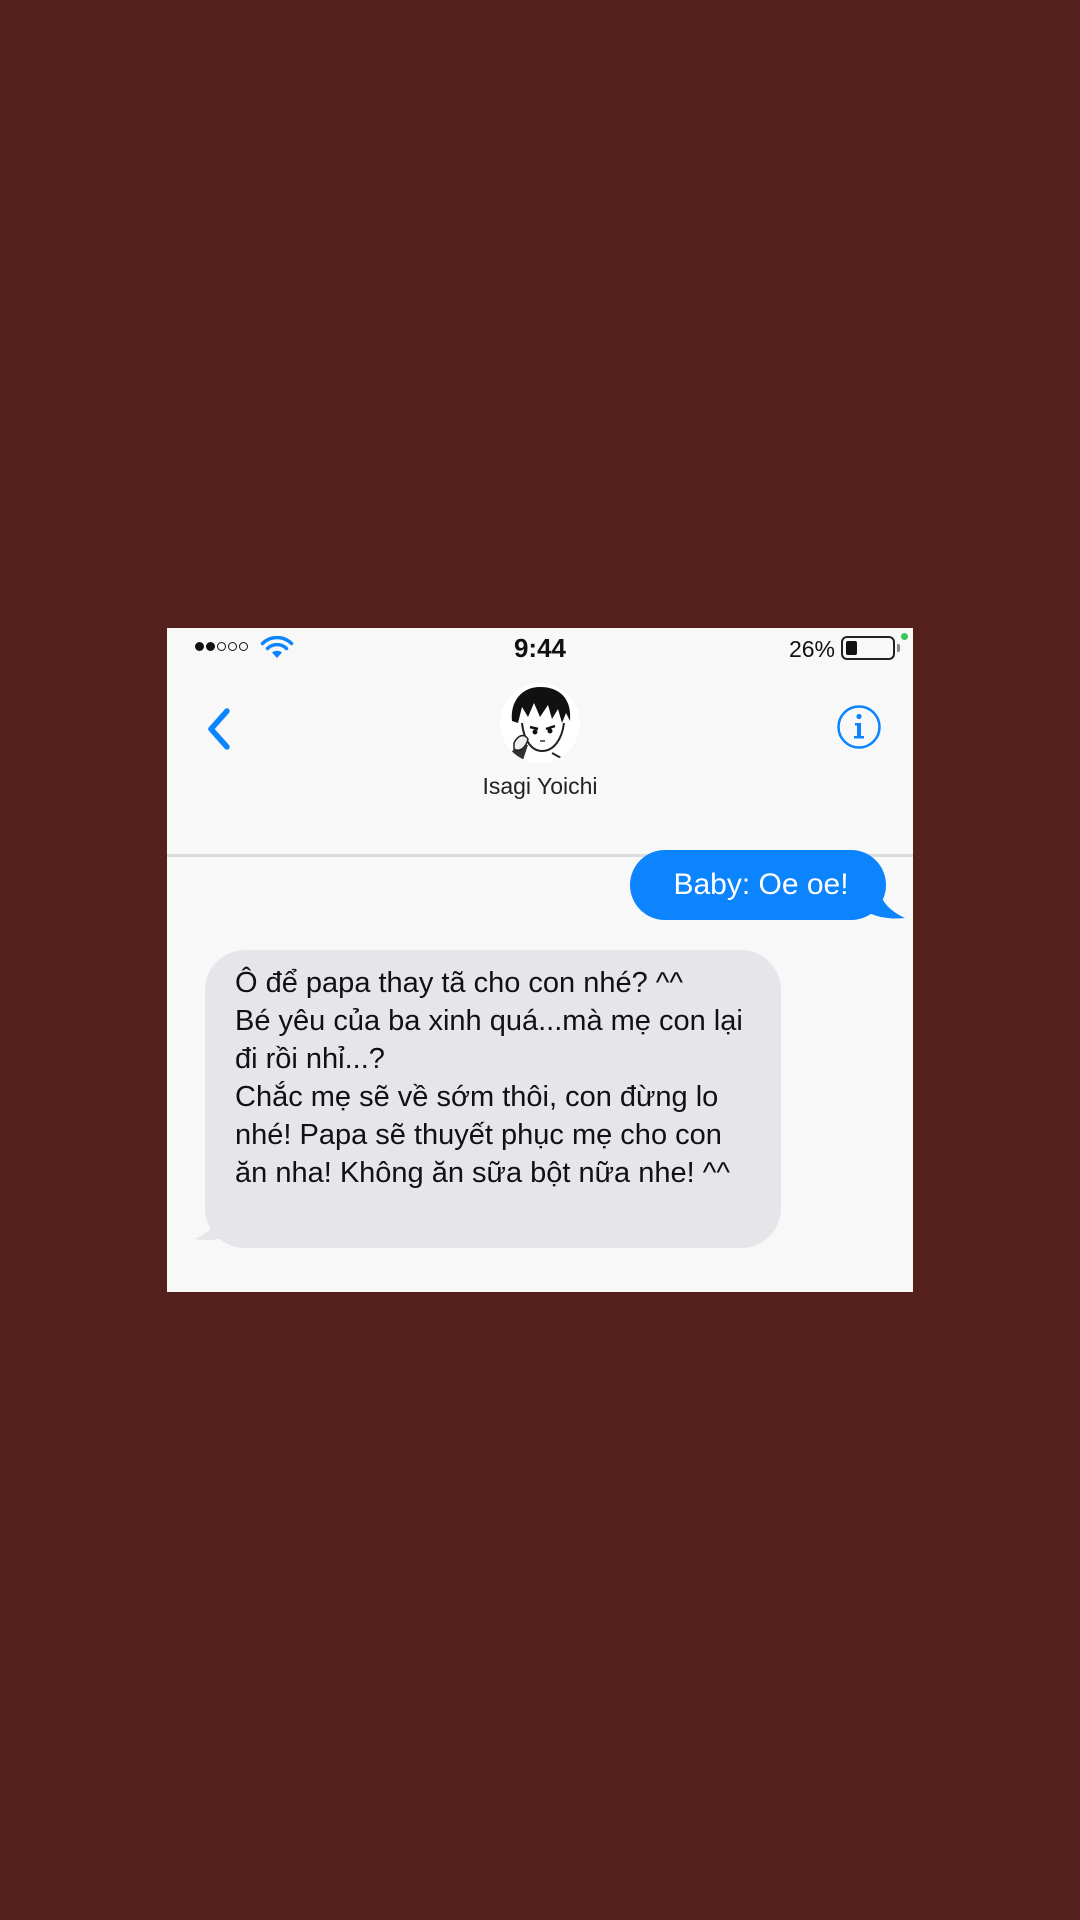 This screenshot has width=1080, height=1920. Describe the element at coordinates (540, 648) in the screenshot. I see `status-bar: 9:44 26%` at that location.